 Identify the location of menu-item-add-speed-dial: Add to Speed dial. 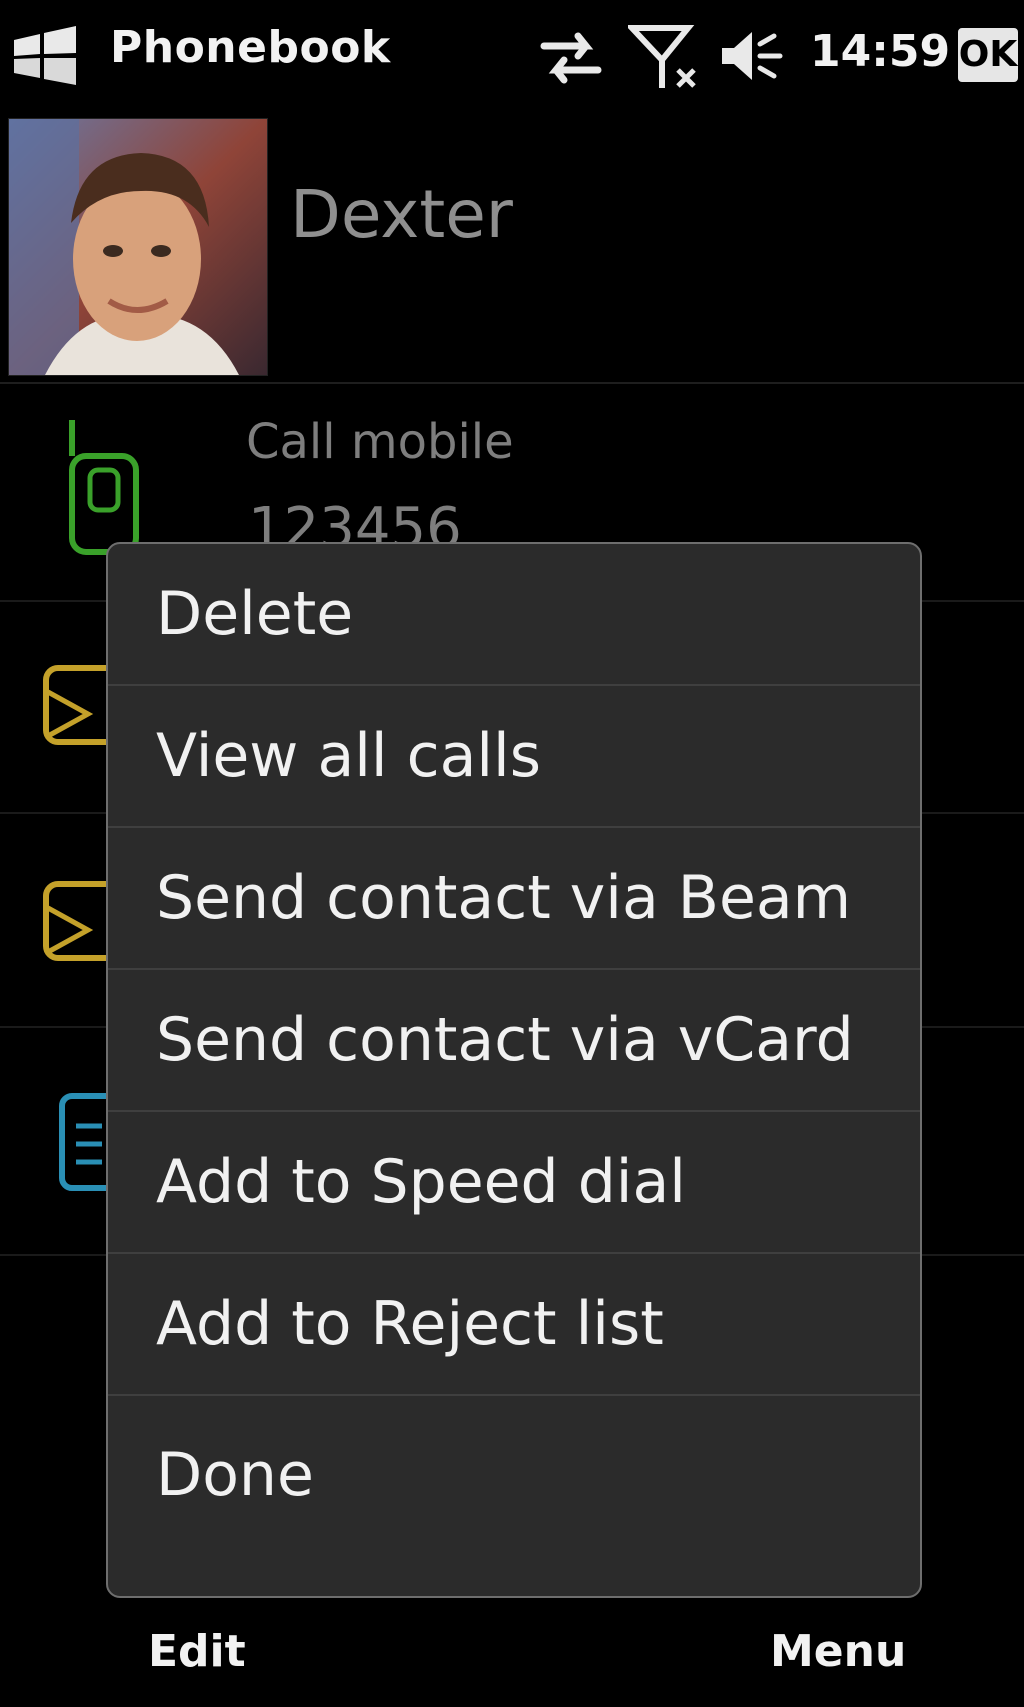
(514, 1183).